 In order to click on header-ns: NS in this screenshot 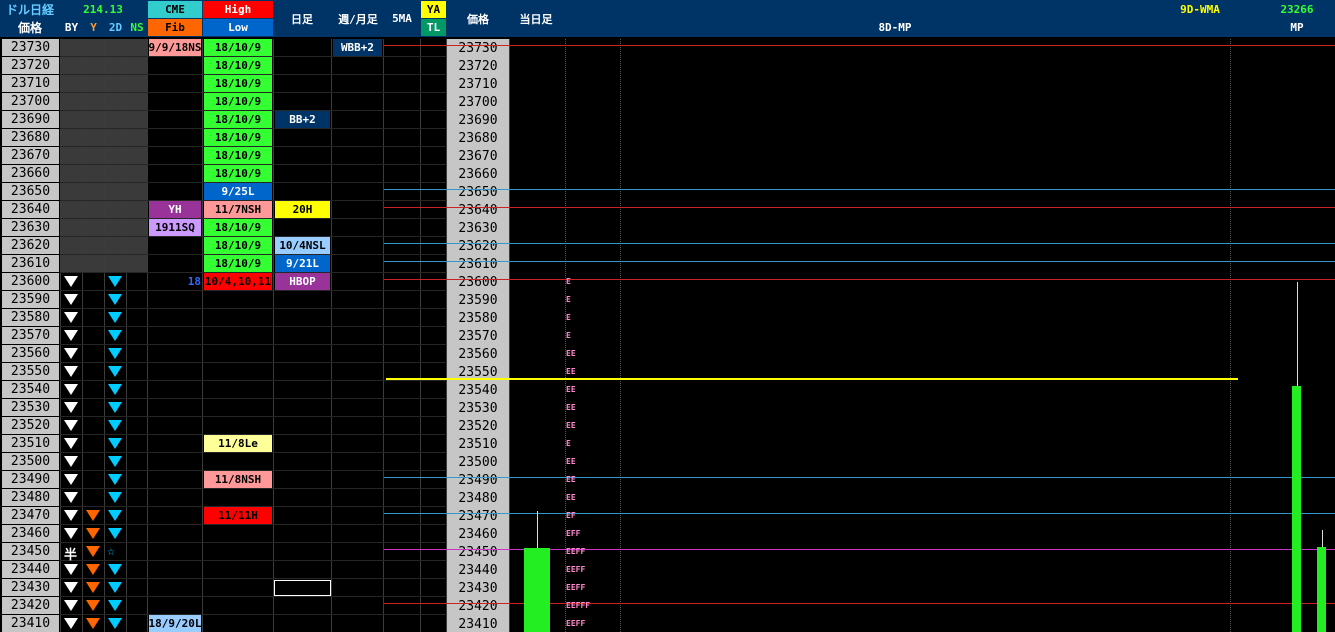, I will do `click(137, 27)`.